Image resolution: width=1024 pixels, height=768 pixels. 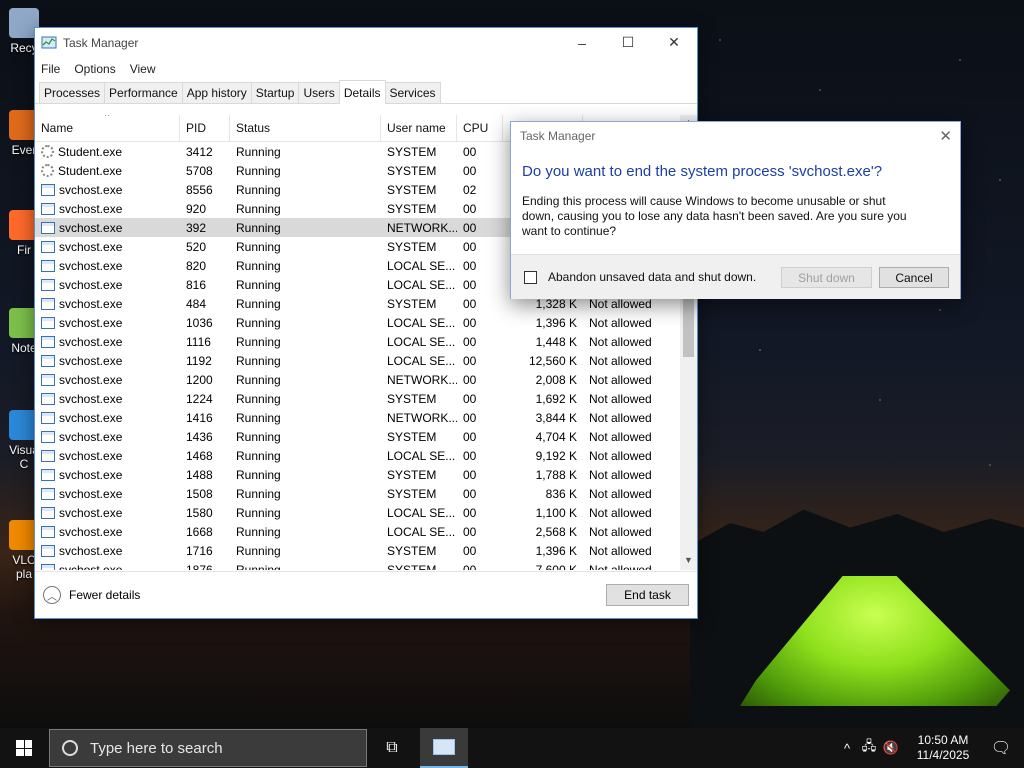 I want to click on chevron-up-circle-icon: ︿, so click(x=52, y=595).